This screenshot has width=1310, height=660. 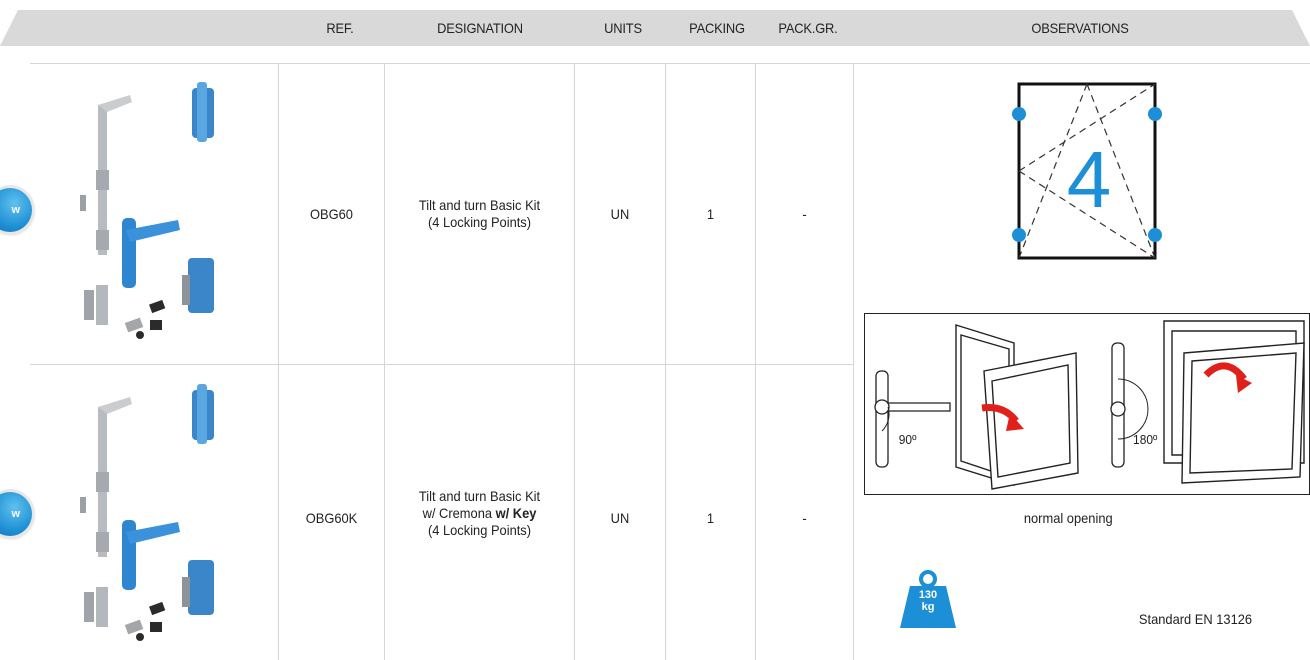 What do you see at coordinates (670, 63) in the screenshot?
I see `row-divider-top` at bounding box center [670, 63].